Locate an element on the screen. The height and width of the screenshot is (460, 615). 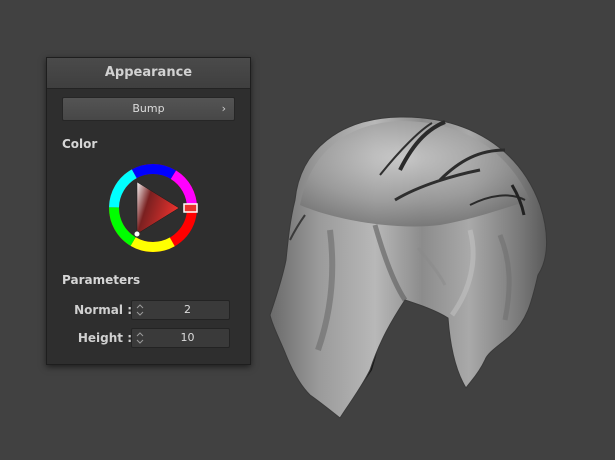
normal-value: 2 is located at coordinates (187, 309).